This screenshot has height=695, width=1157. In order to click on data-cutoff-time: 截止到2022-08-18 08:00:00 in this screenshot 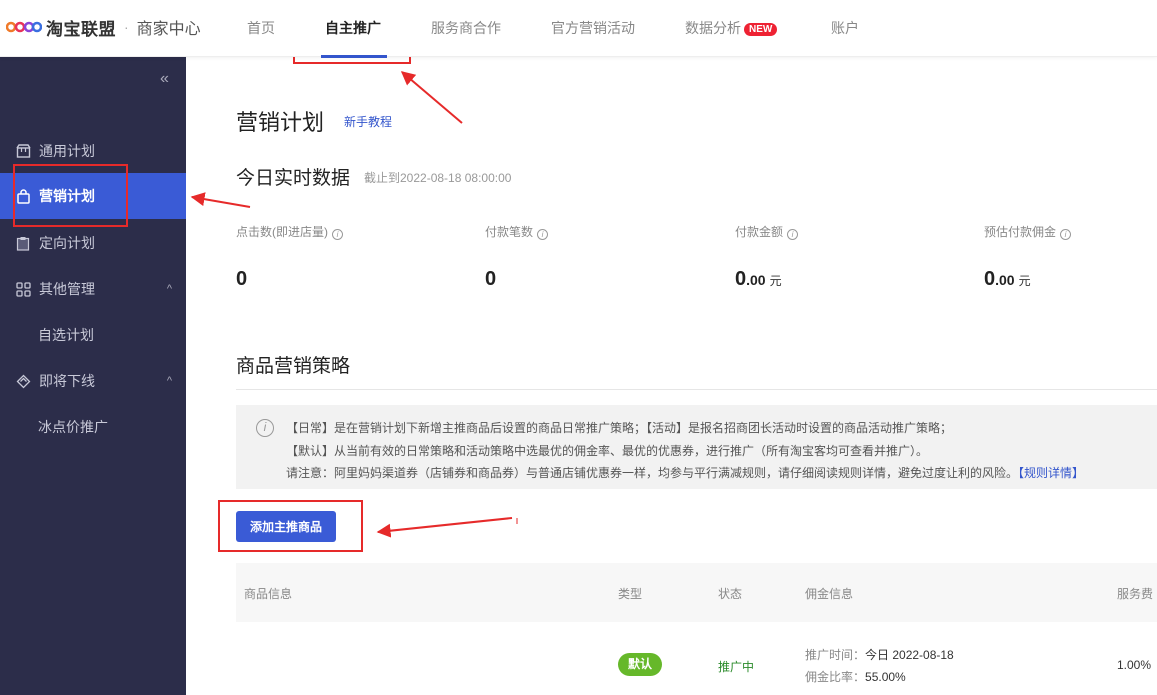, I will do `click(438, 178)`.